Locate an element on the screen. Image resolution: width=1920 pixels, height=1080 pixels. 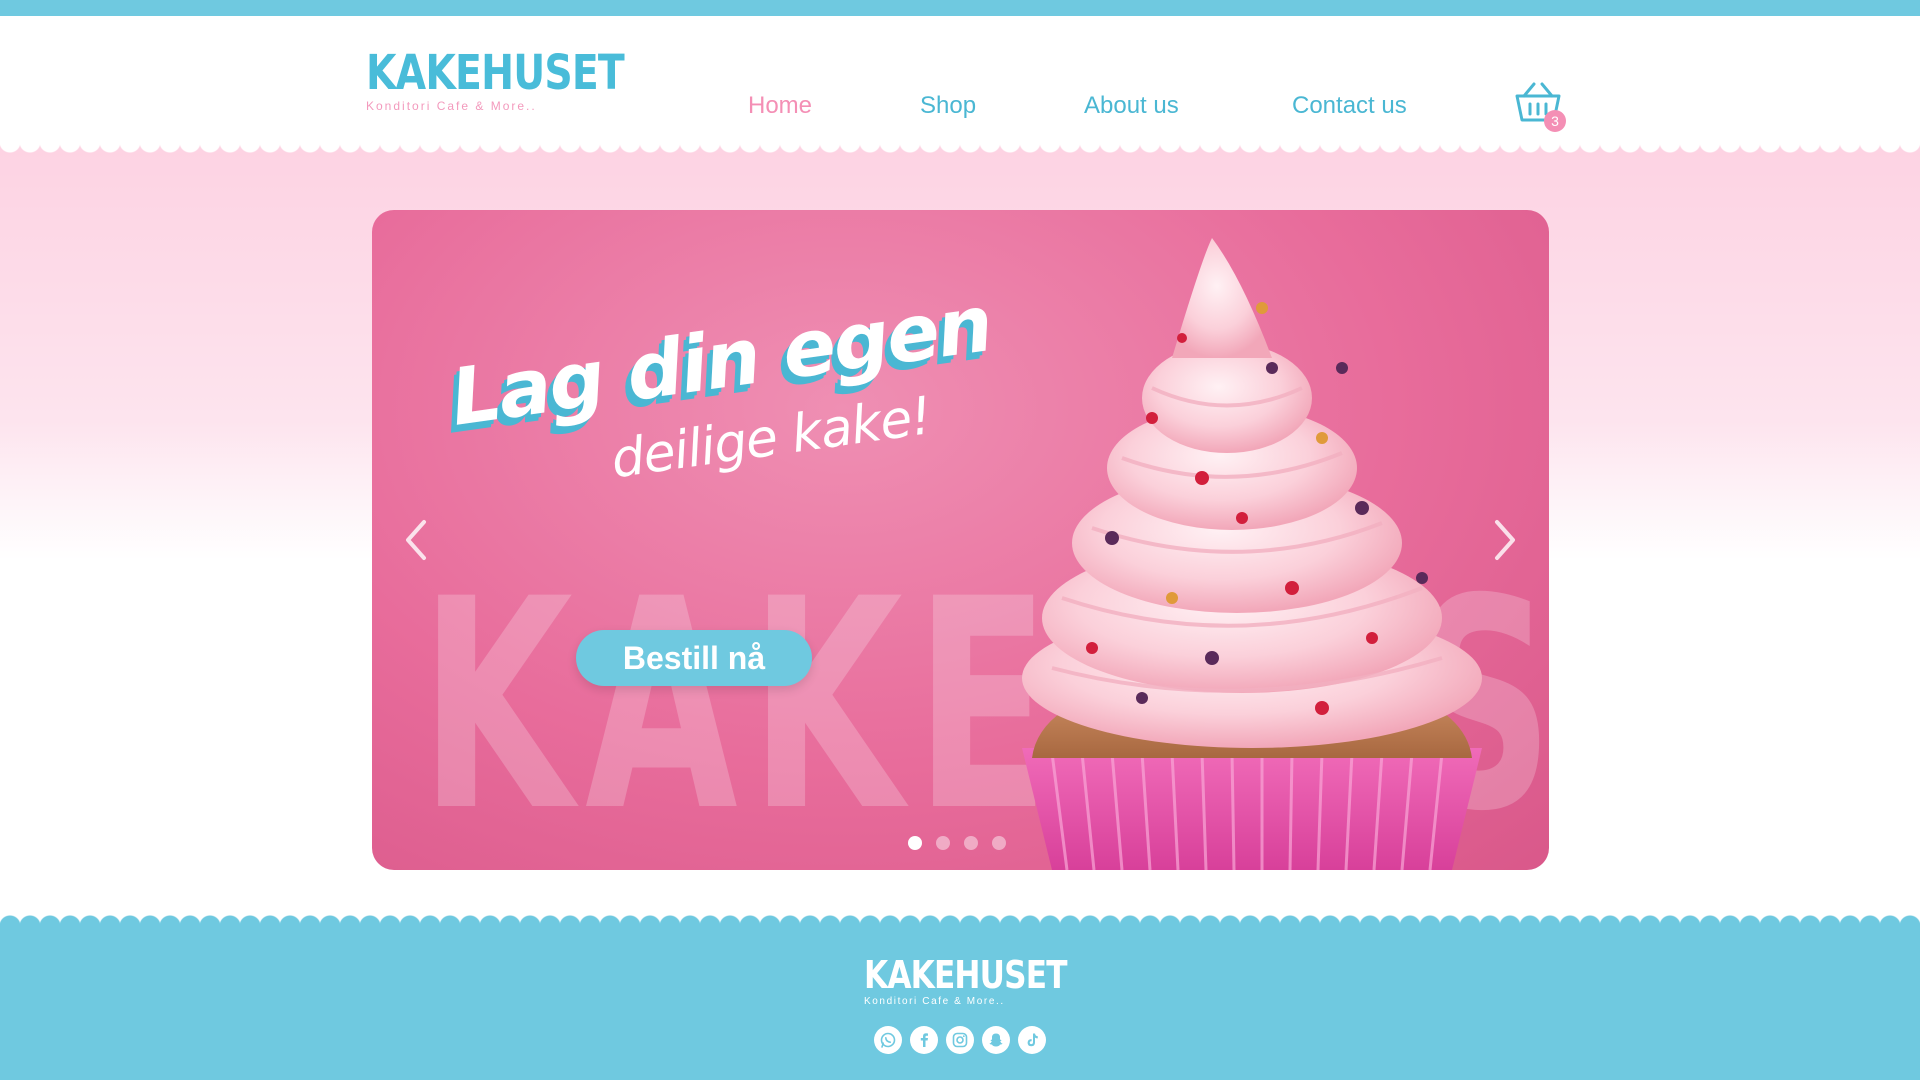
cupcake-image is located at coordinates (1252, 554).